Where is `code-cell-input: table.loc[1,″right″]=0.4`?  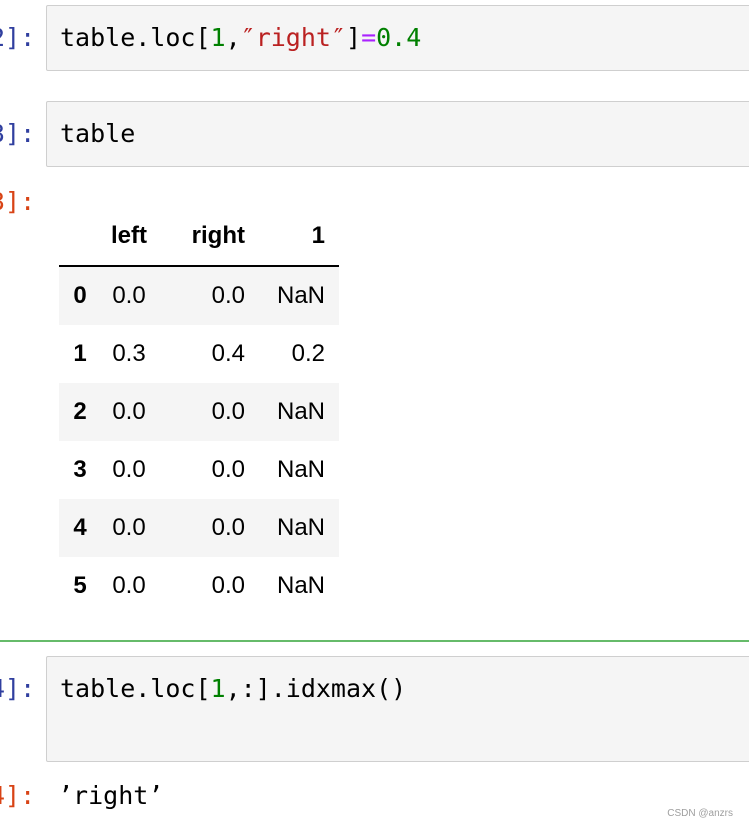
code-cell-input: table.loc[1,″right″]=0.4 is located at coordinates (397, 38).